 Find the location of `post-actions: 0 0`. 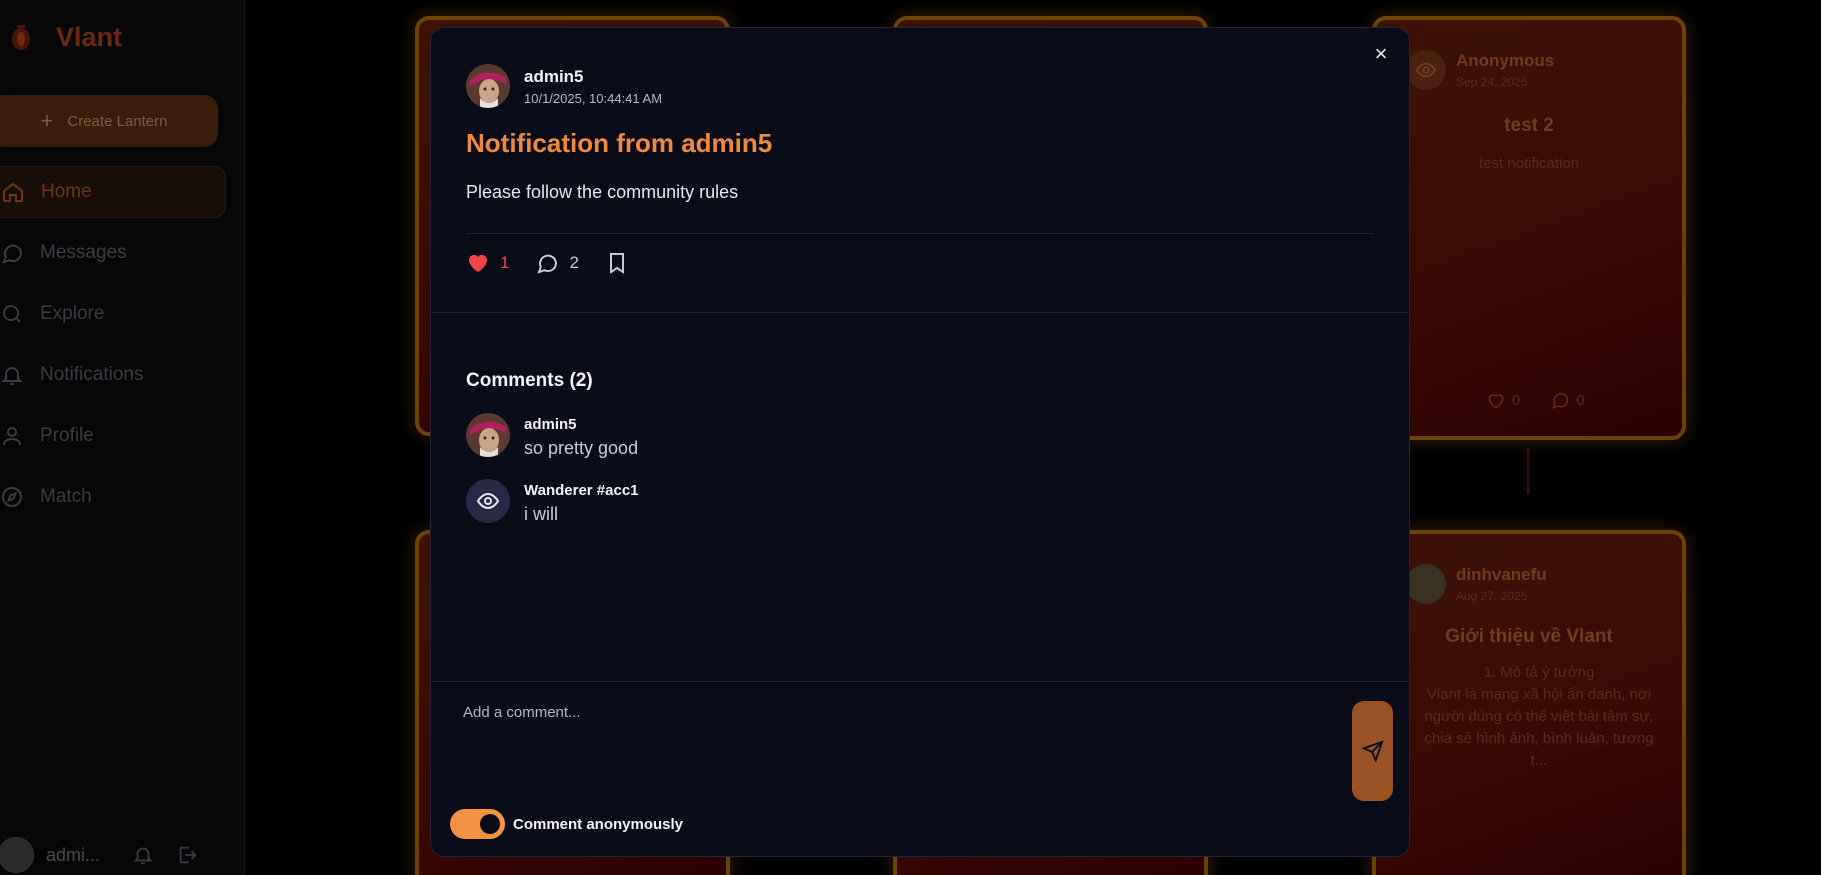

post-actions: 0 0 is located at coordinates (1535, 400).